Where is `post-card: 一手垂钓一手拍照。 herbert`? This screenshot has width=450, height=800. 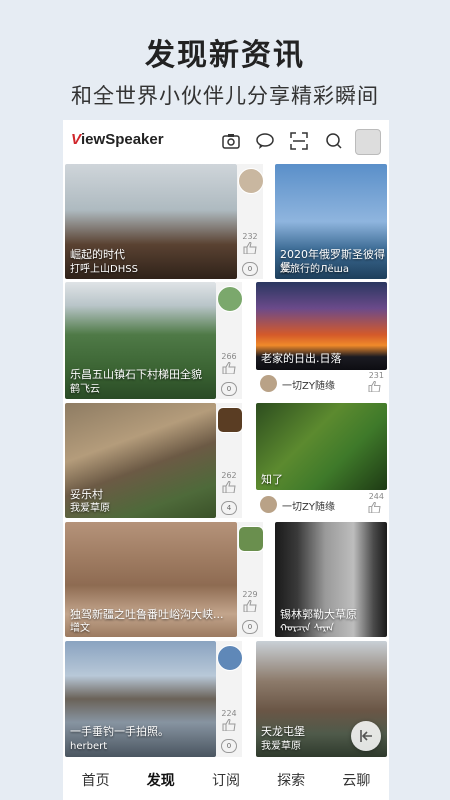
post-card: 一手垂钓一手拍照。 herbert is located at coordinates (140, 699).